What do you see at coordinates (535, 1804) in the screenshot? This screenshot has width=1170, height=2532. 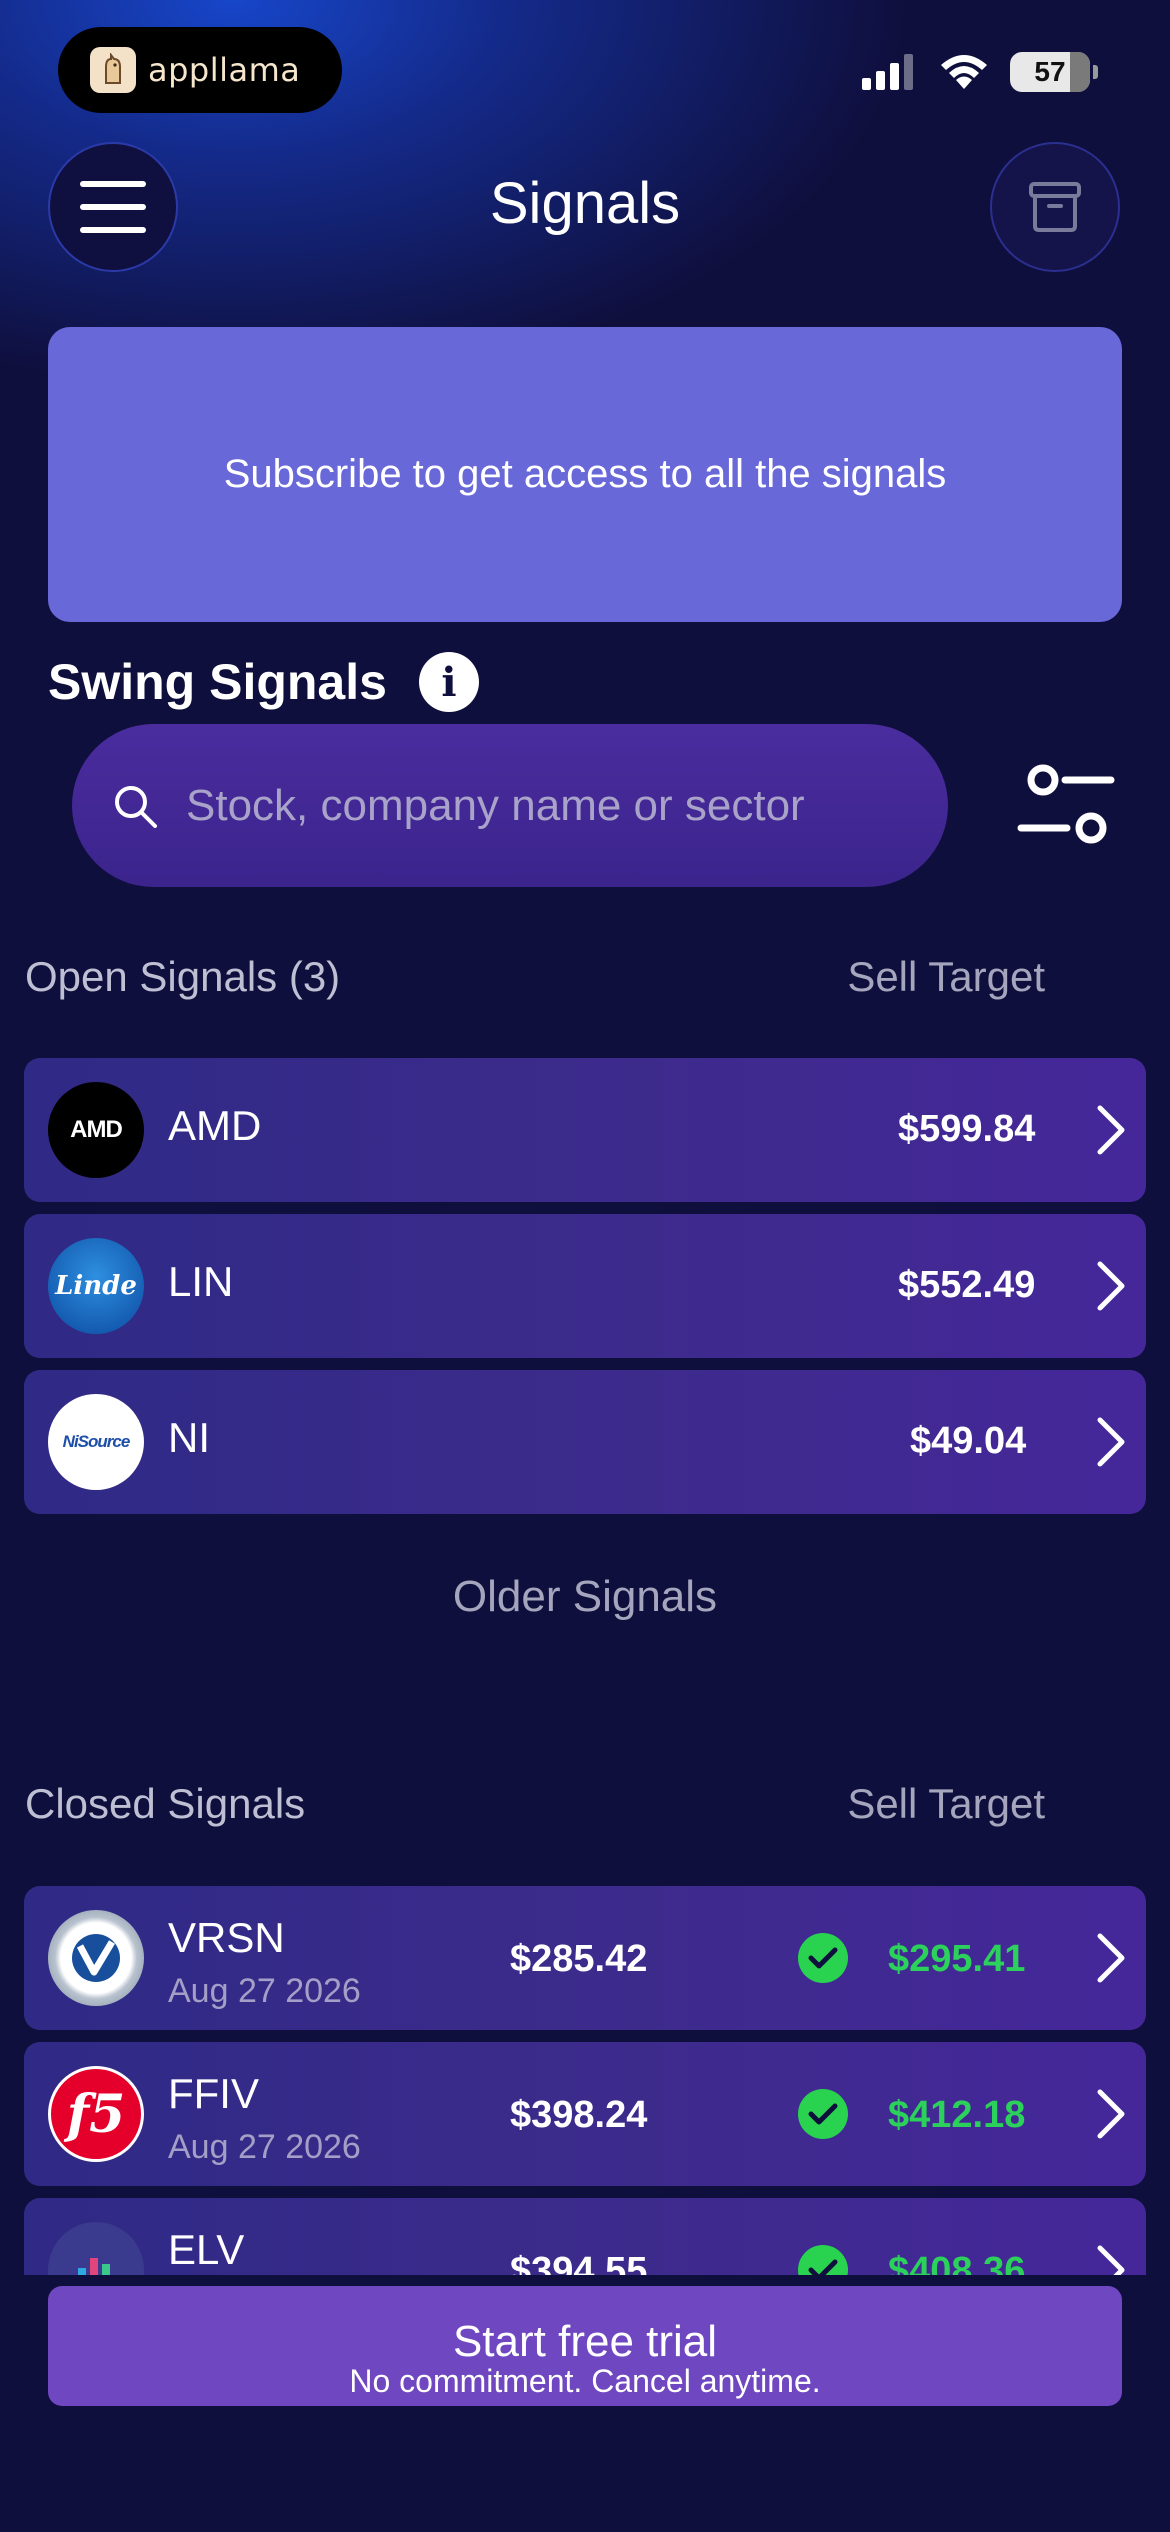 I see `closed-signals-header: Closed Signals Sell Target` at bounding box center [535, 1804].